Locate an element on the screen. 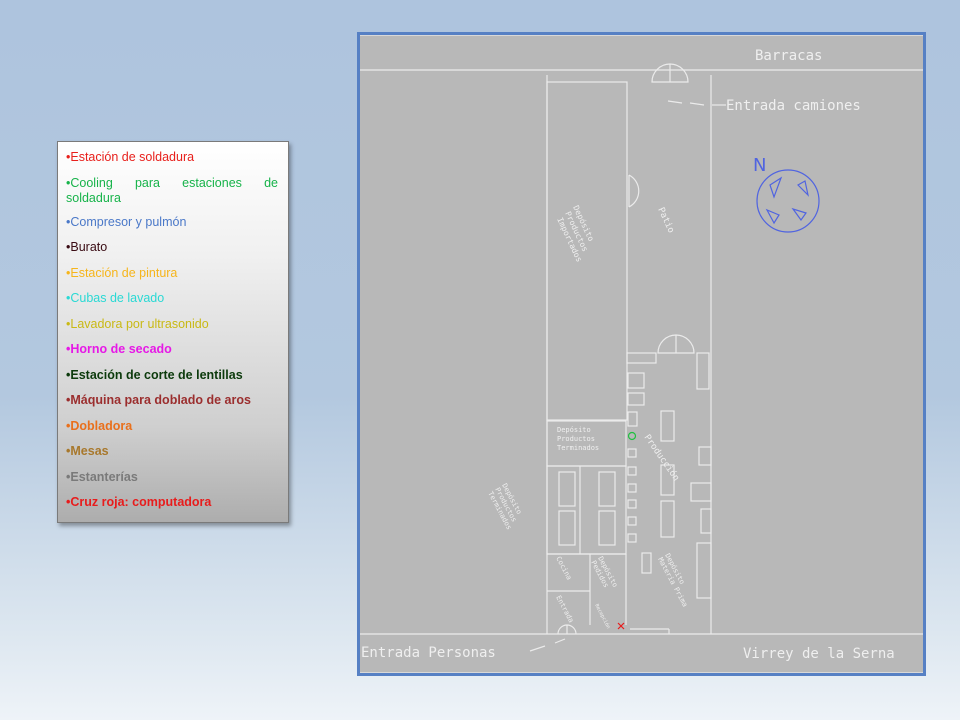  compass-arrows-icon is located at coordinates (787, 200).